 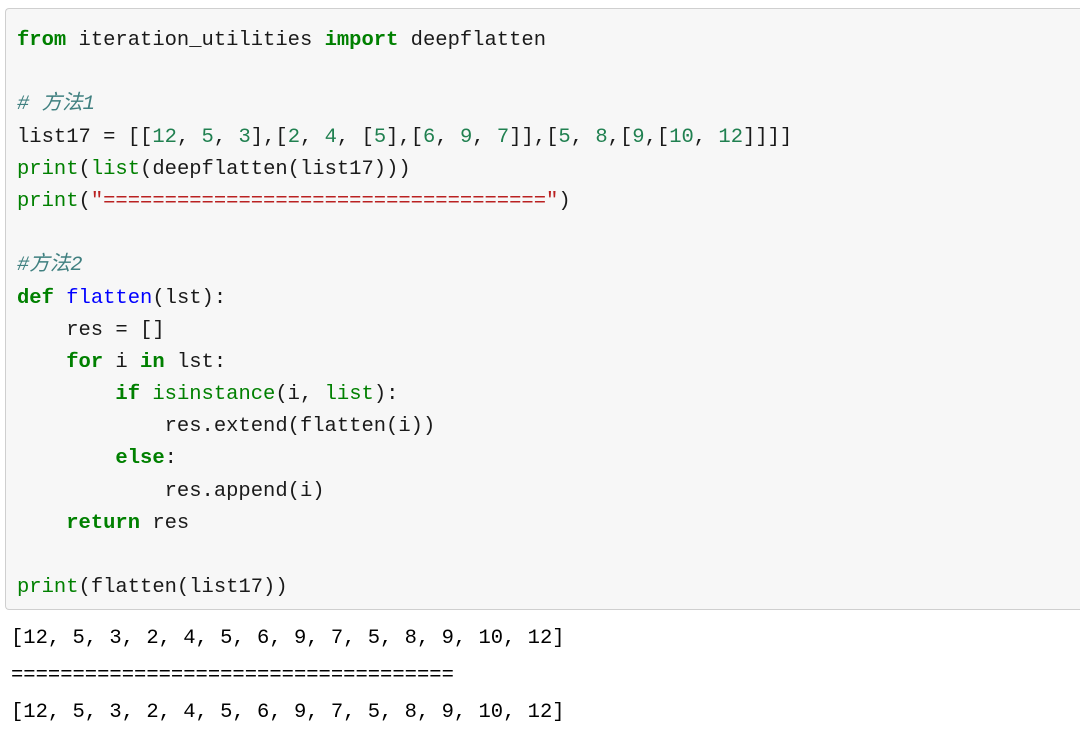 What do you see at coordinates (503, 137) in the screenshot?
I see `number: 7` at bounding box center [503, 137].